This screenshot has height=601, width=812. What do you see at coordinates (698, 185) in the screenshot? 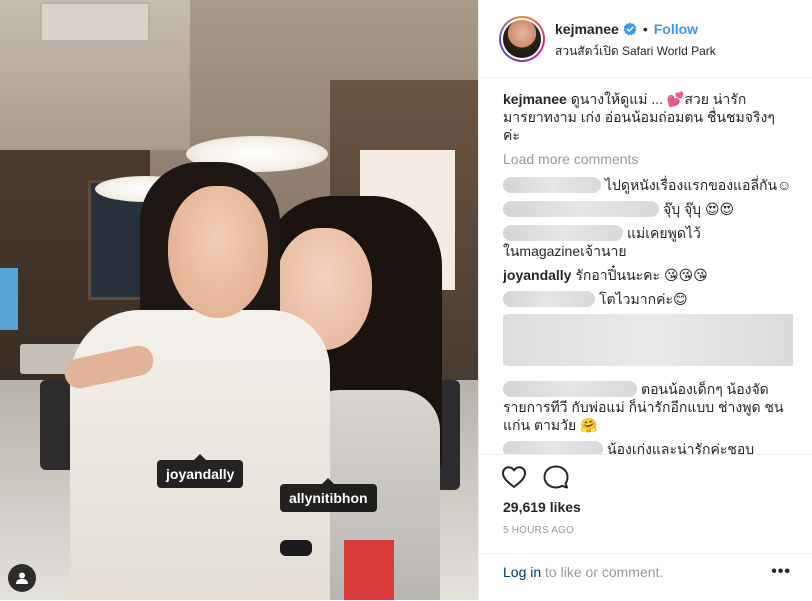
I see `comment-text: ไปดูหนังเรื่องแรกของแอลี่กัน☺` at bounding box center [698, 185].